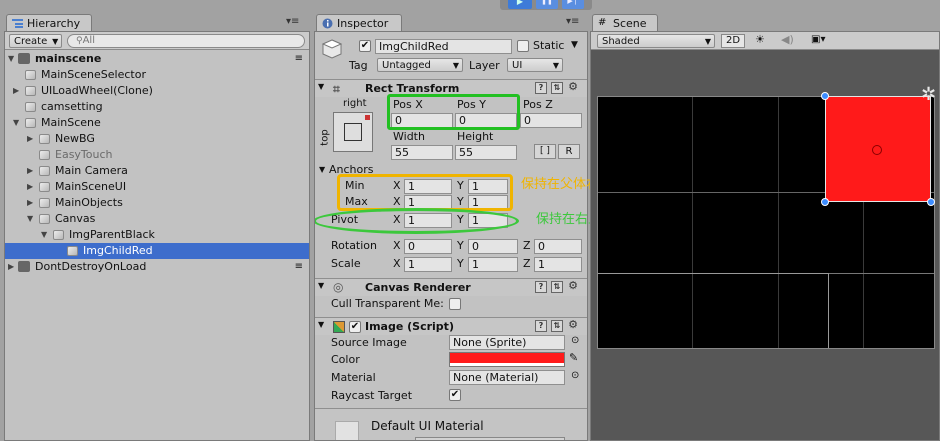 This screenshot has height=441, width=940. I want to click on scale-label: Scale, so click(346, 263).